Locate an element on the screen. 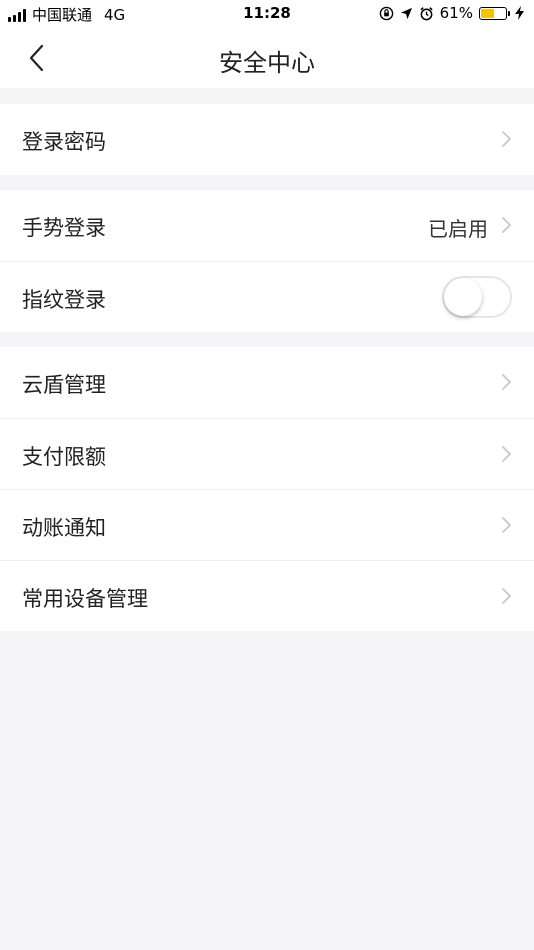 The image size is (534, 950). row-label: 动账通知 is located at coordinates (64, 528).